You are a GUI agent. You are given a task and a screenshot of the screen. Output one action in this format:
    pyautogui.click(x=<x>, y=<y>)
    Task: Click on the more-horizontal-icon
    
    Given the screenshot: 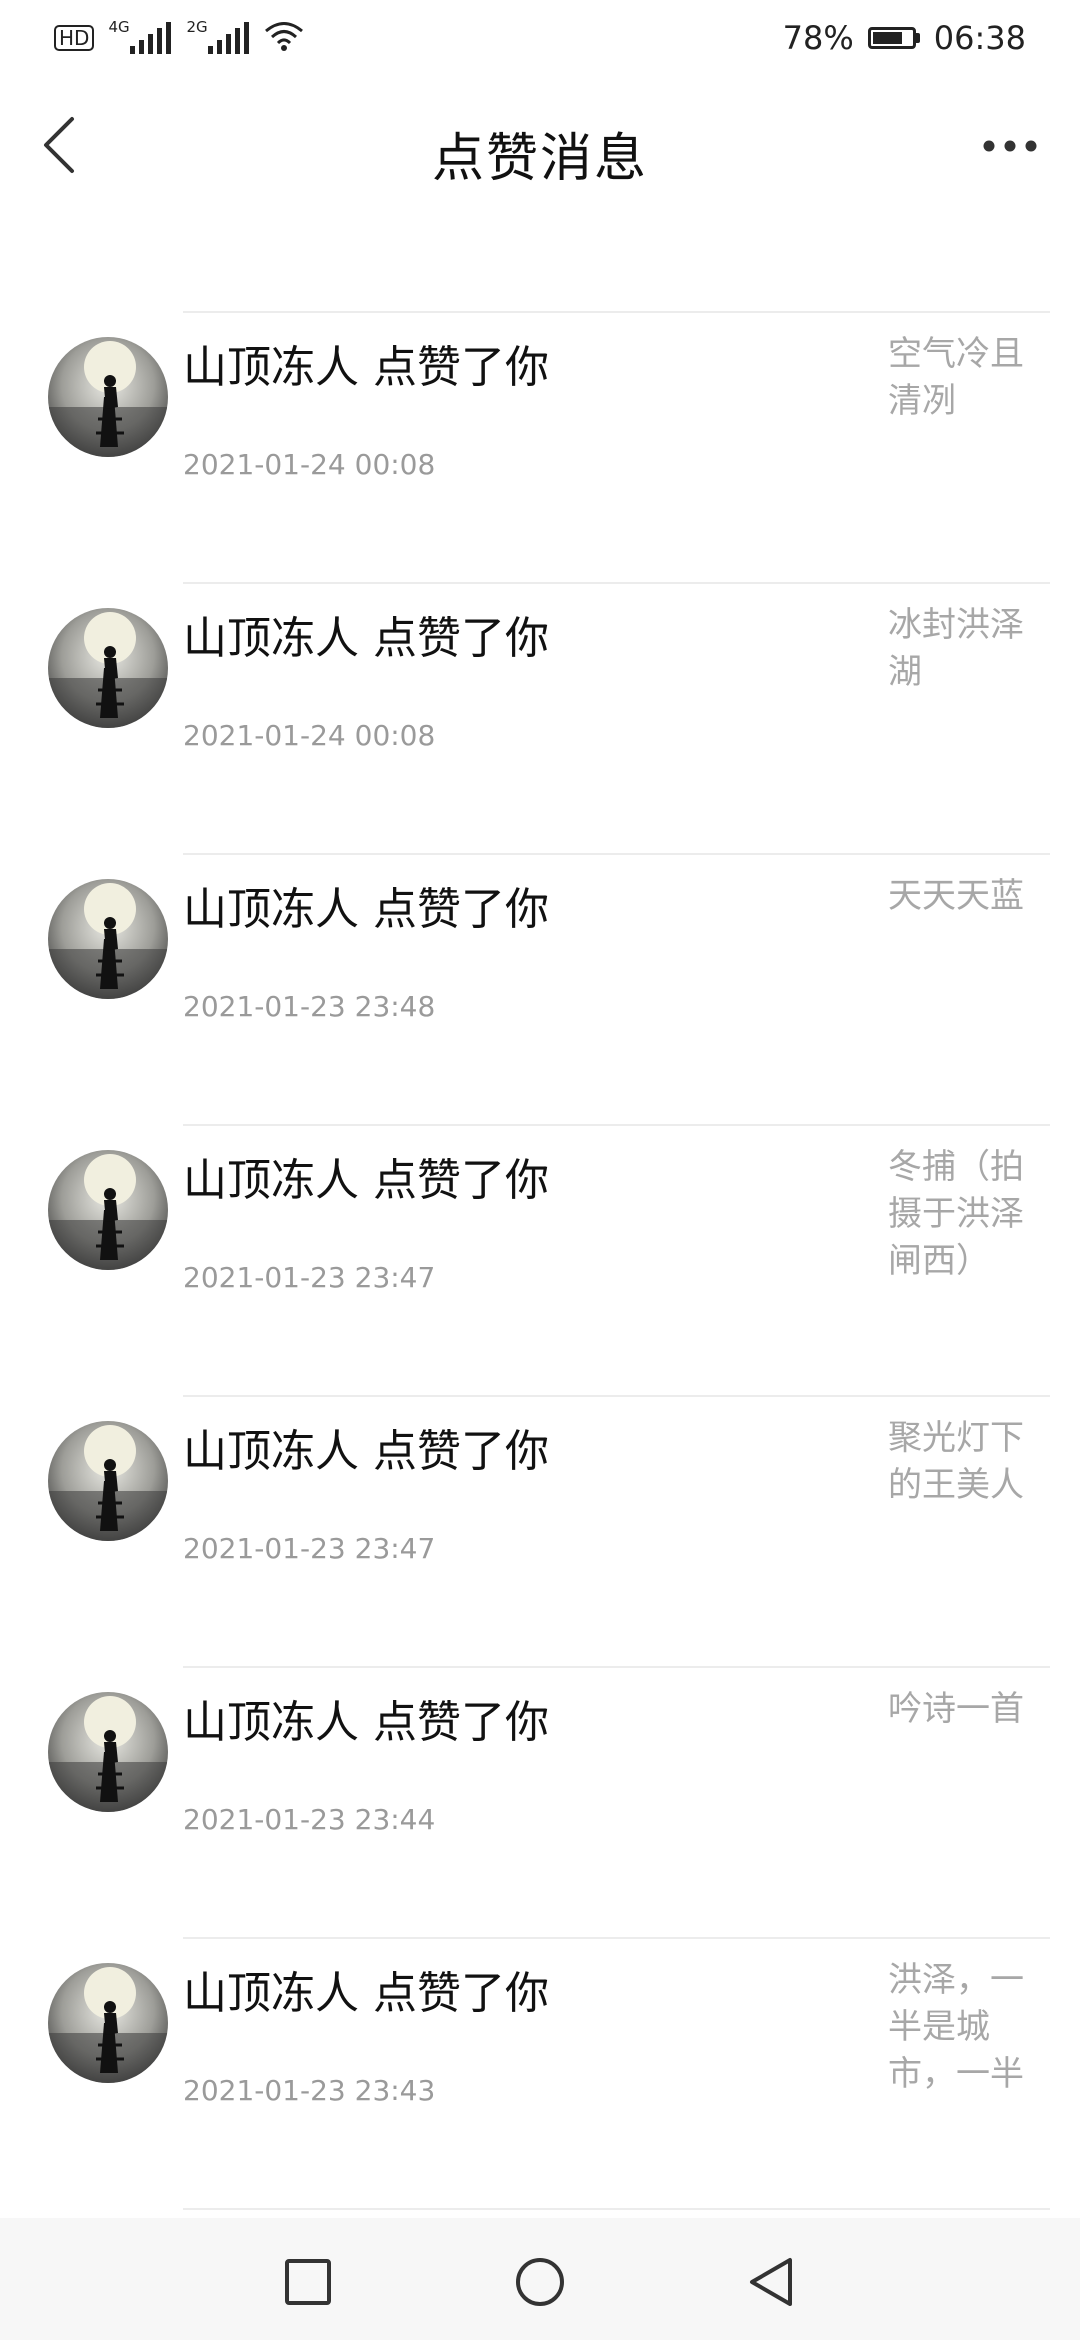 What is the action you would take?
    pyautogui.click(x=1010, y=147)
    